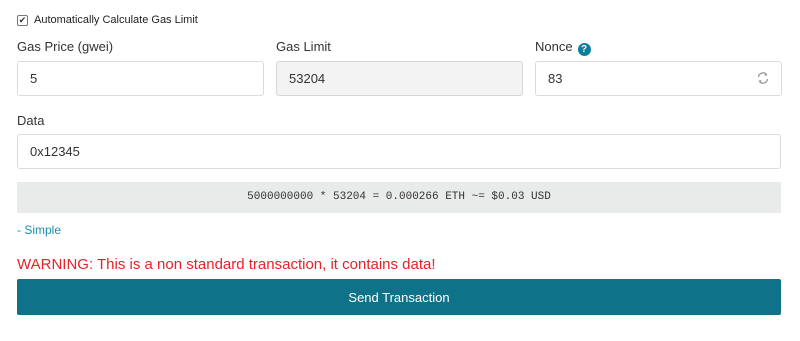 The image size is (800, 341). What do you see at coordinates (658, 78) in the screenshot?
I see `nonce-input: 83` at bounding box center [658, 78].